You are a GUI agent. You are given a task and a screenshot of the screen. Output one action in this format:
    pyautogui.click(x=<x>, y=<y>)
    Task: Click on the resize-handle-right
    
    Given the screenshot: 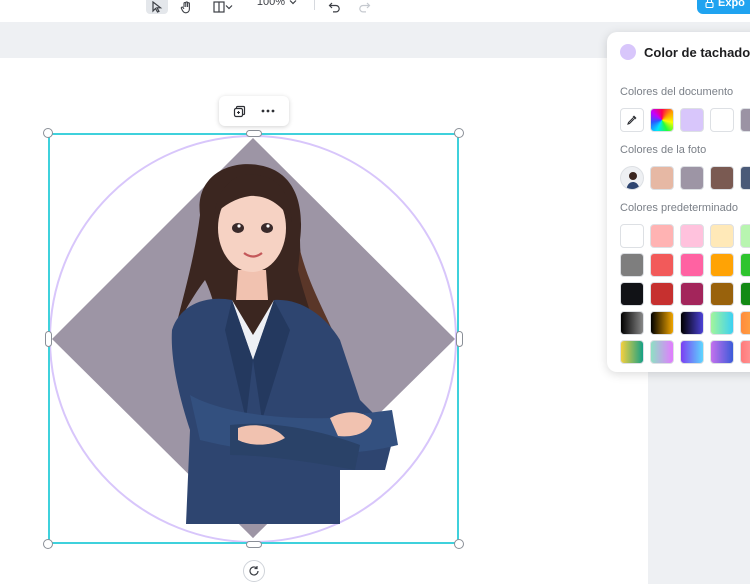 What is the action you would take?
    pyautogui.click(x=459, y=339)
    